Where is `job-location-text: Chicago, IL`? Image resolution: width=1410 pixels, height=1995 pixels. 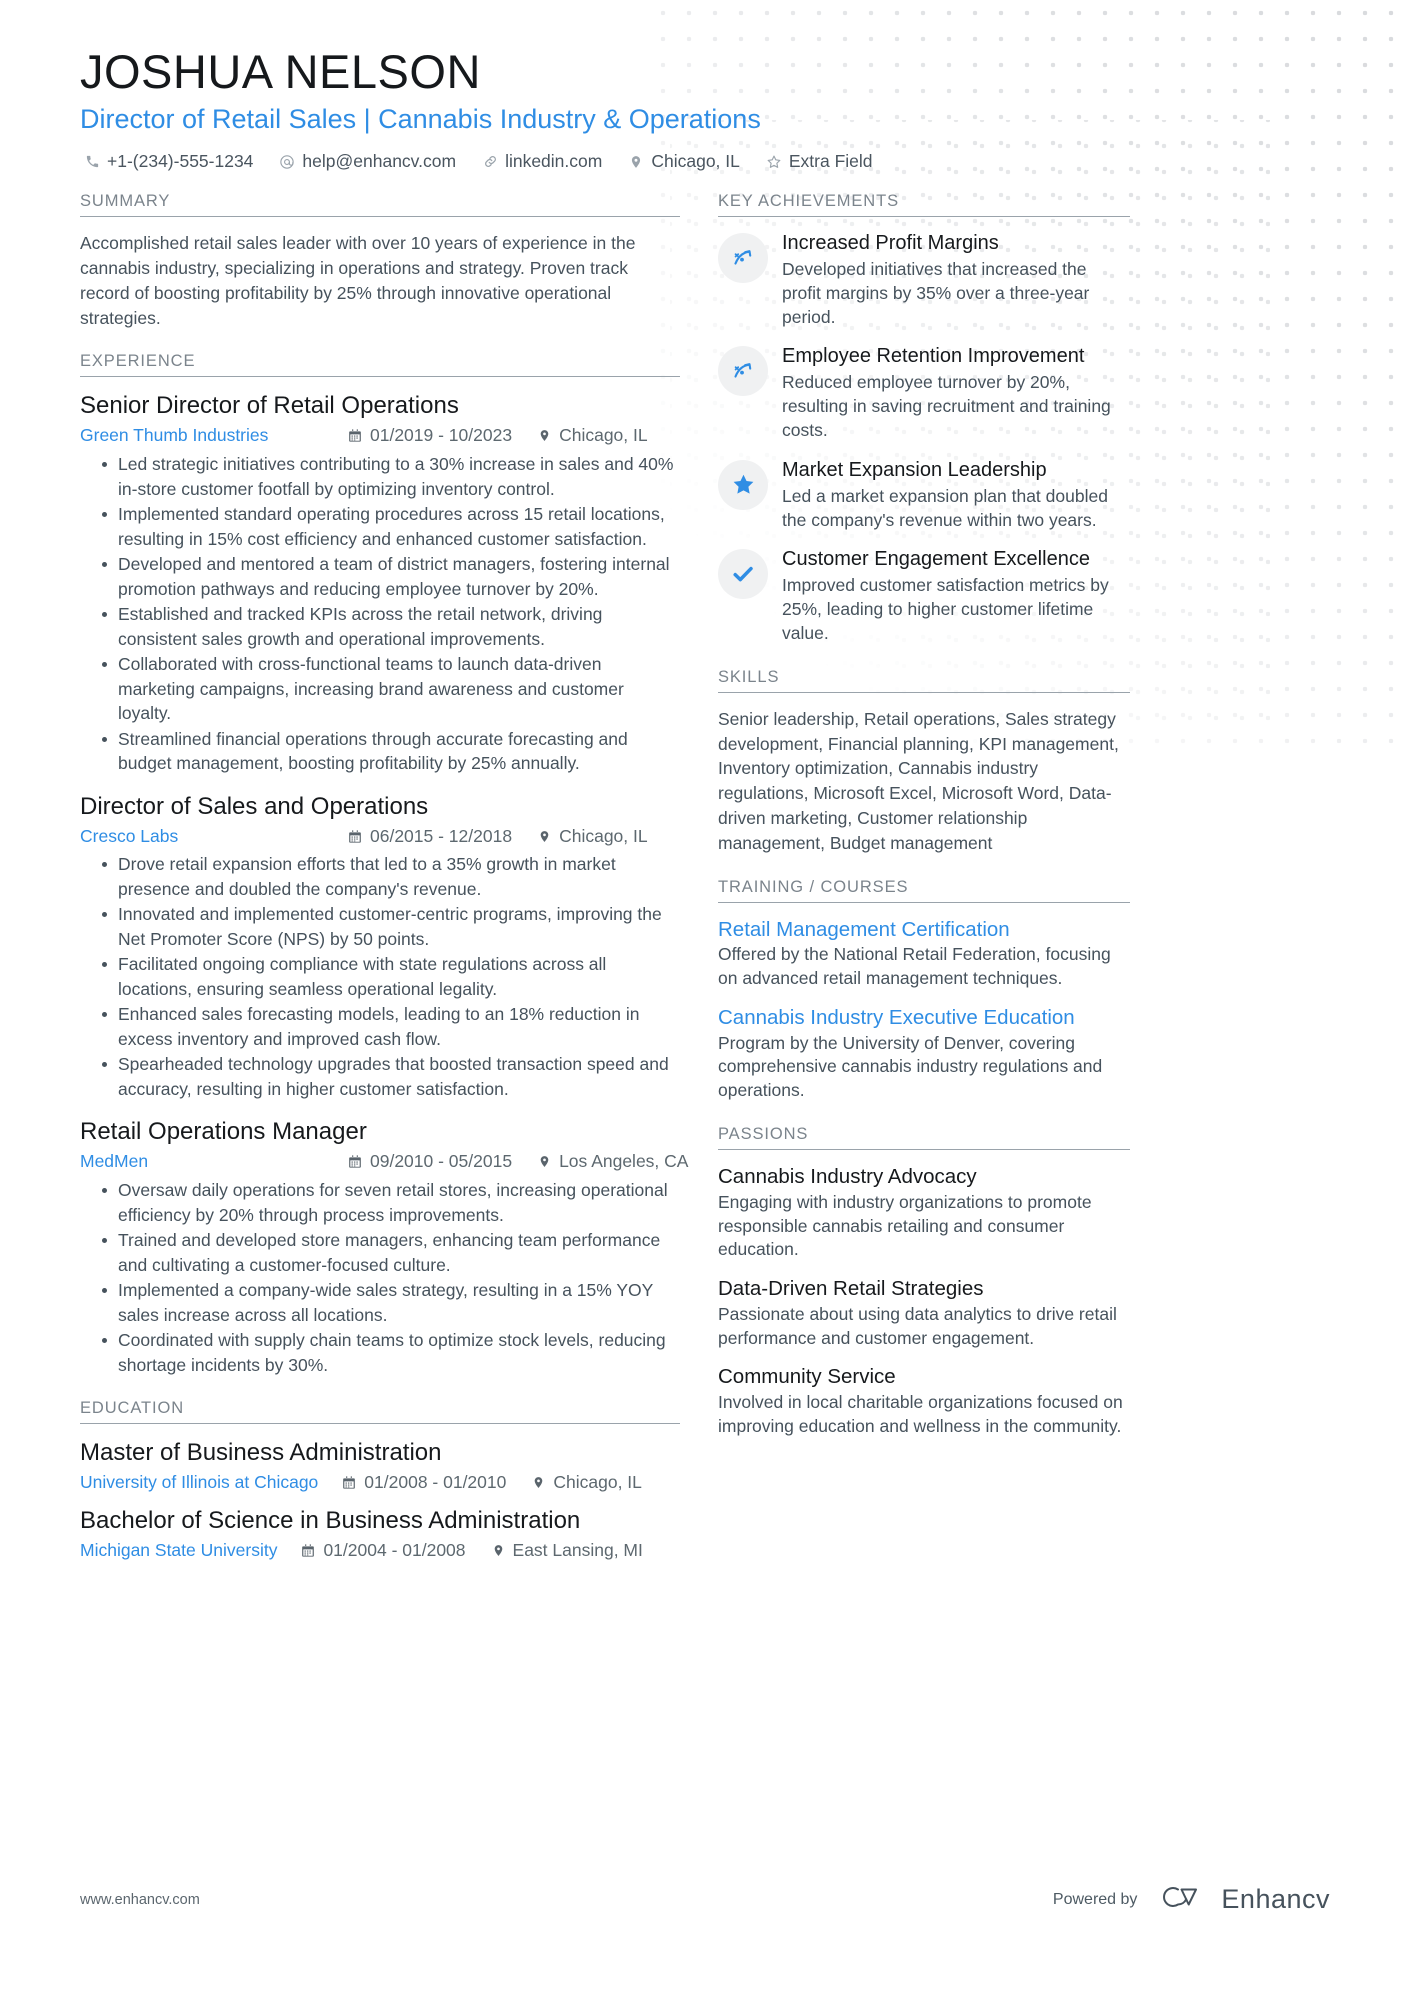
job-location-text: Chicago, IL is located at coordinates (603, 835).